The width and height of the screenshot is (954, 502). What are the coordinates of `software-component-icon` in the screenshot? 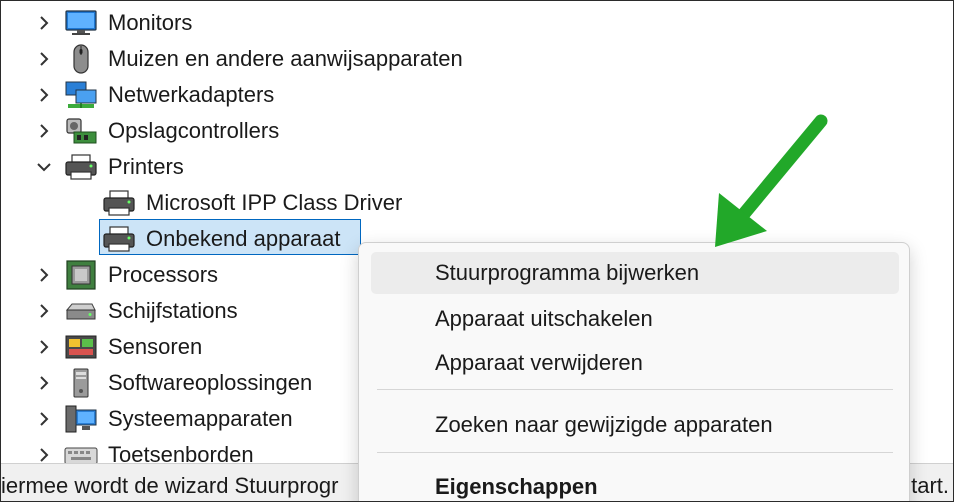 It's located at (81, 383).